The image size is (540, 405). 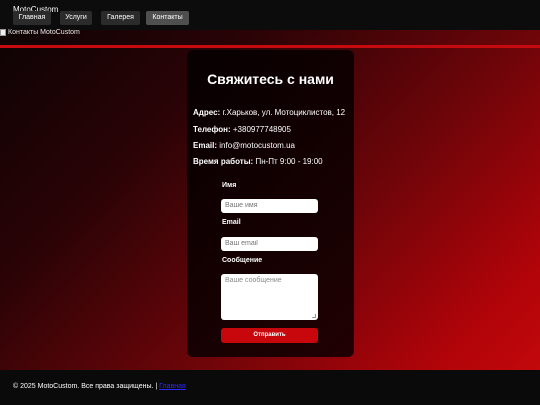 I want to click on broken-image-icon, so click(x=3, y=32).